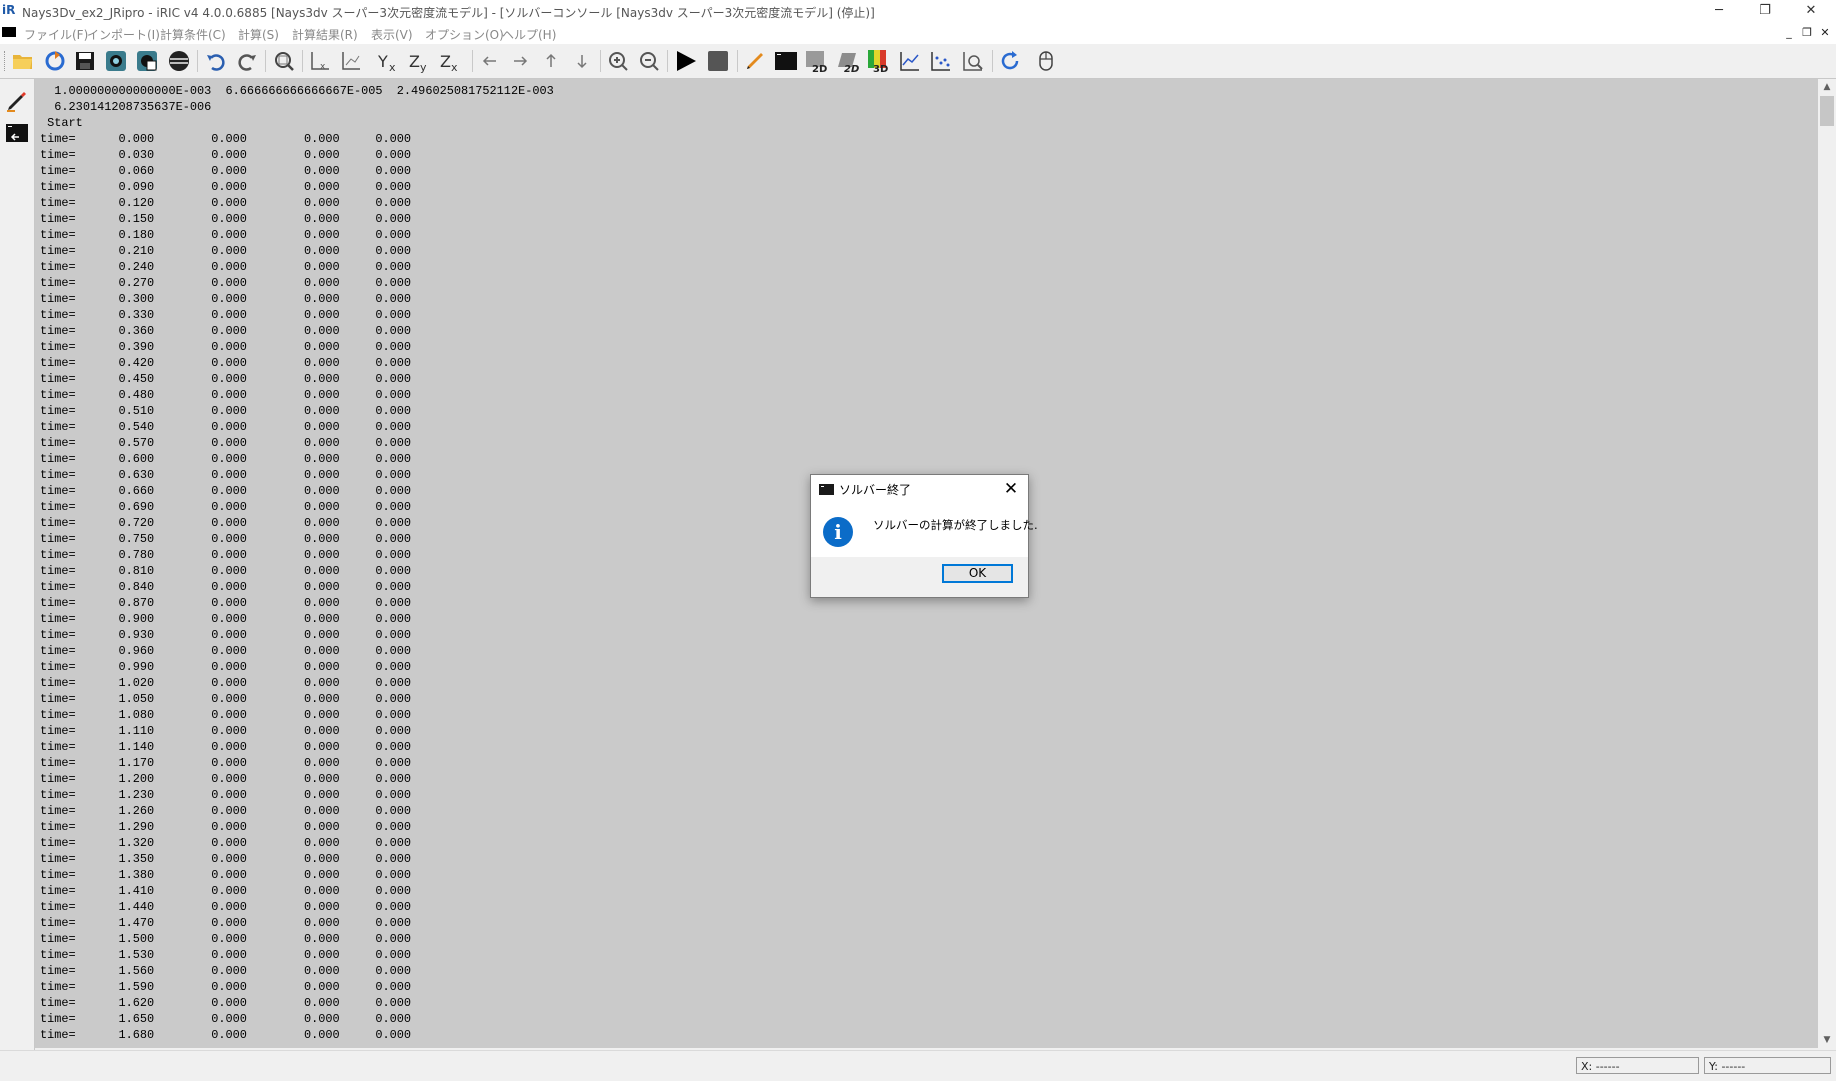 The width and height of the screenshot is (1836, 1081). Describe the element at coordinates (1827, 563) in the screenshot. I see `vertical-scrollbar: ▲ ▼` at that location.